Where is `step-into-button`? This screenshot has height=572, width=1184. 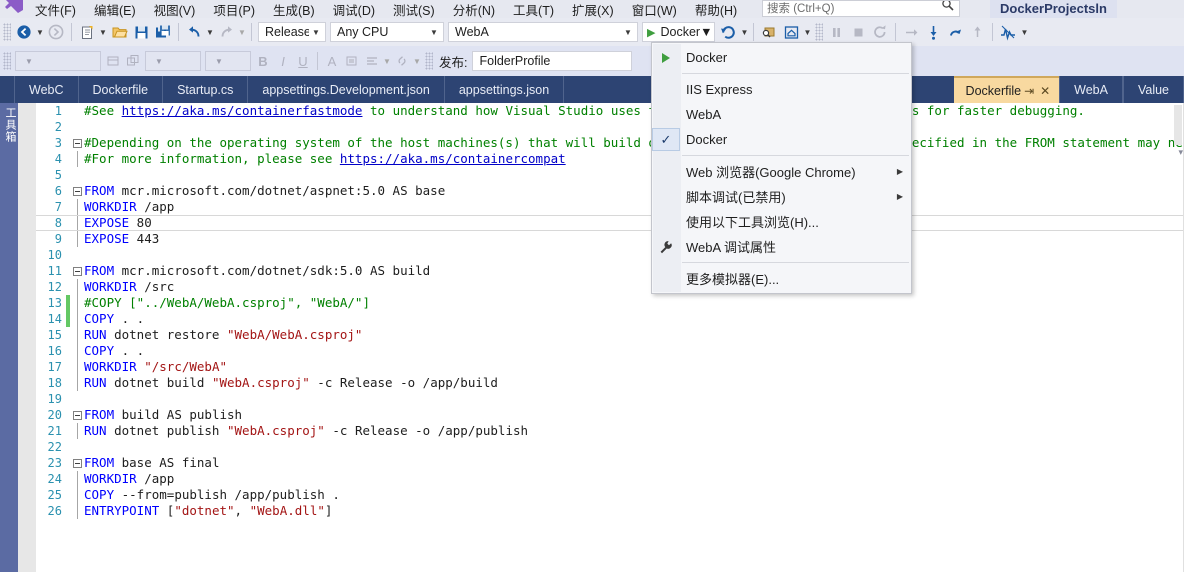 step-into-button is located at coordinates (933, 32).